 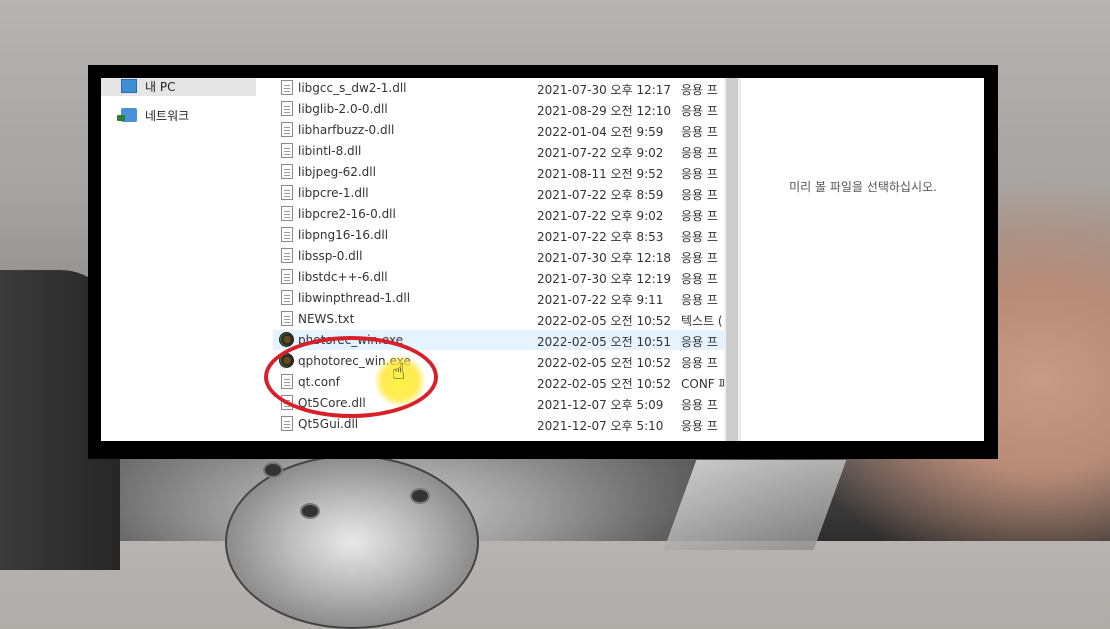 I want to click on file-date: 2021-07-30 오후 12:19, so click(x=604, y=279).